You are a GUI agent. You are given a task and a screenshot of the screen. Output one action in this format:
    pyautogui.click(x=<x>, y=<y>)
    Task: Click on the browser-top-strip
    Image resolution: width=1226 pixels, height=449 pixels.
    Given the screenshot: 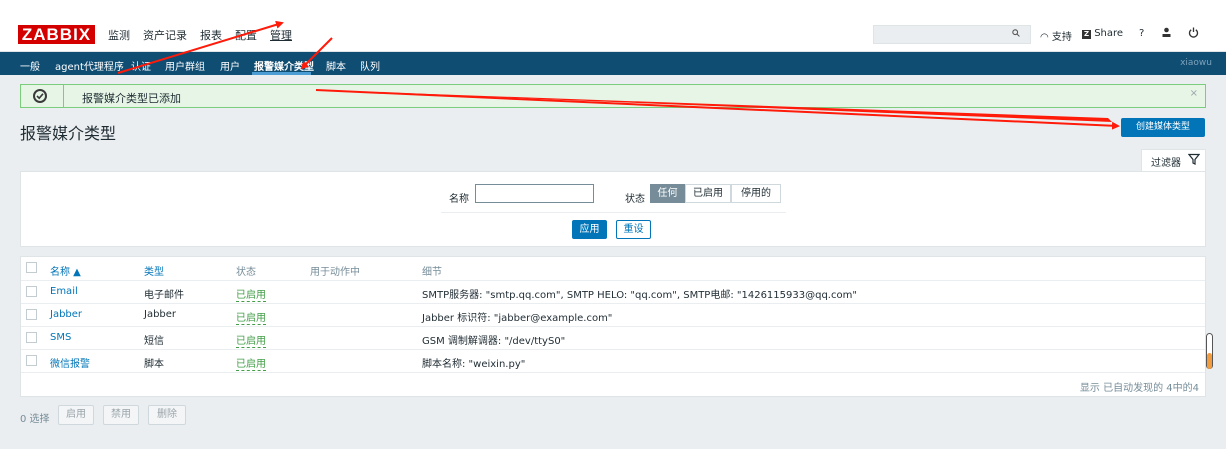 What is the action you would take?
    pyautogui.click(x=613, y=9)
    